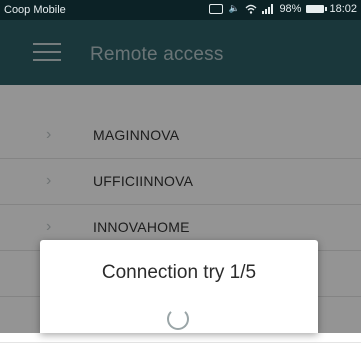  I want to click on clock: 18:02, so click(343, 9).